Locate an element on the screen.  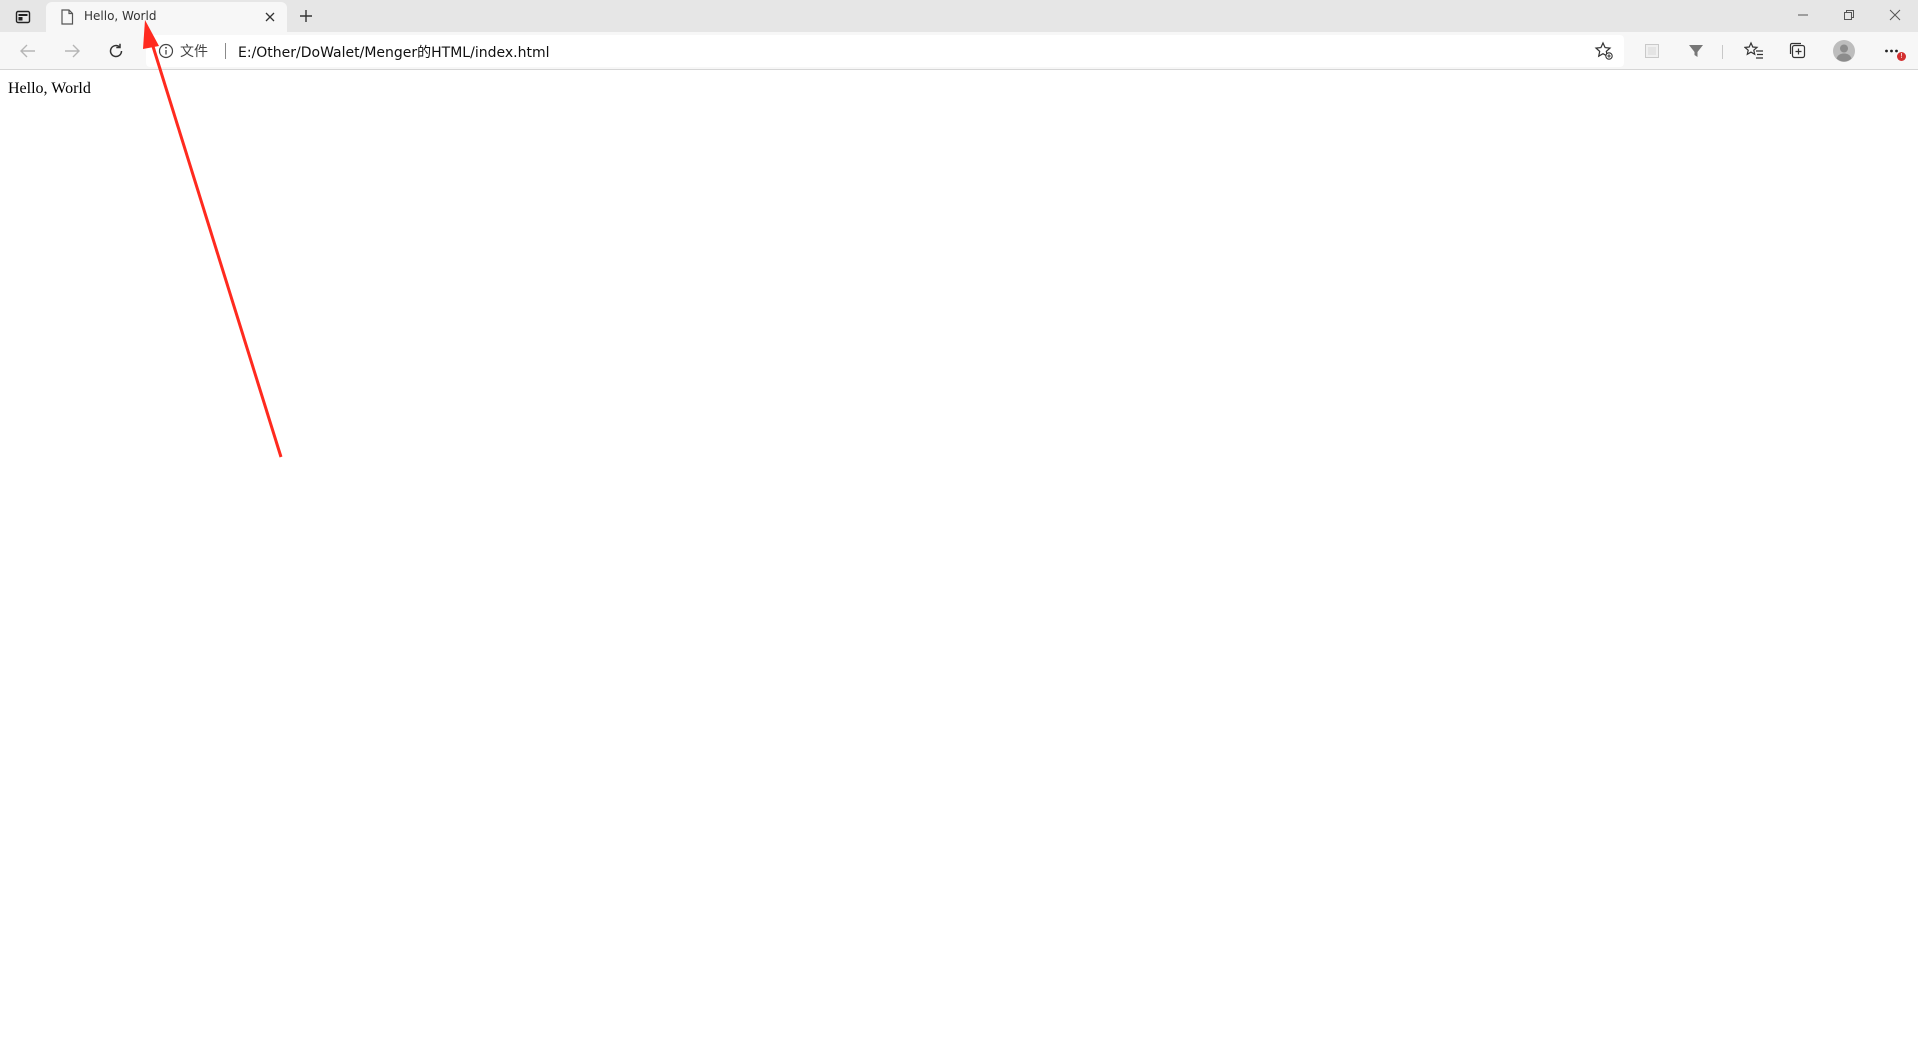
favorites-button is located at coordinates (1754, 51).